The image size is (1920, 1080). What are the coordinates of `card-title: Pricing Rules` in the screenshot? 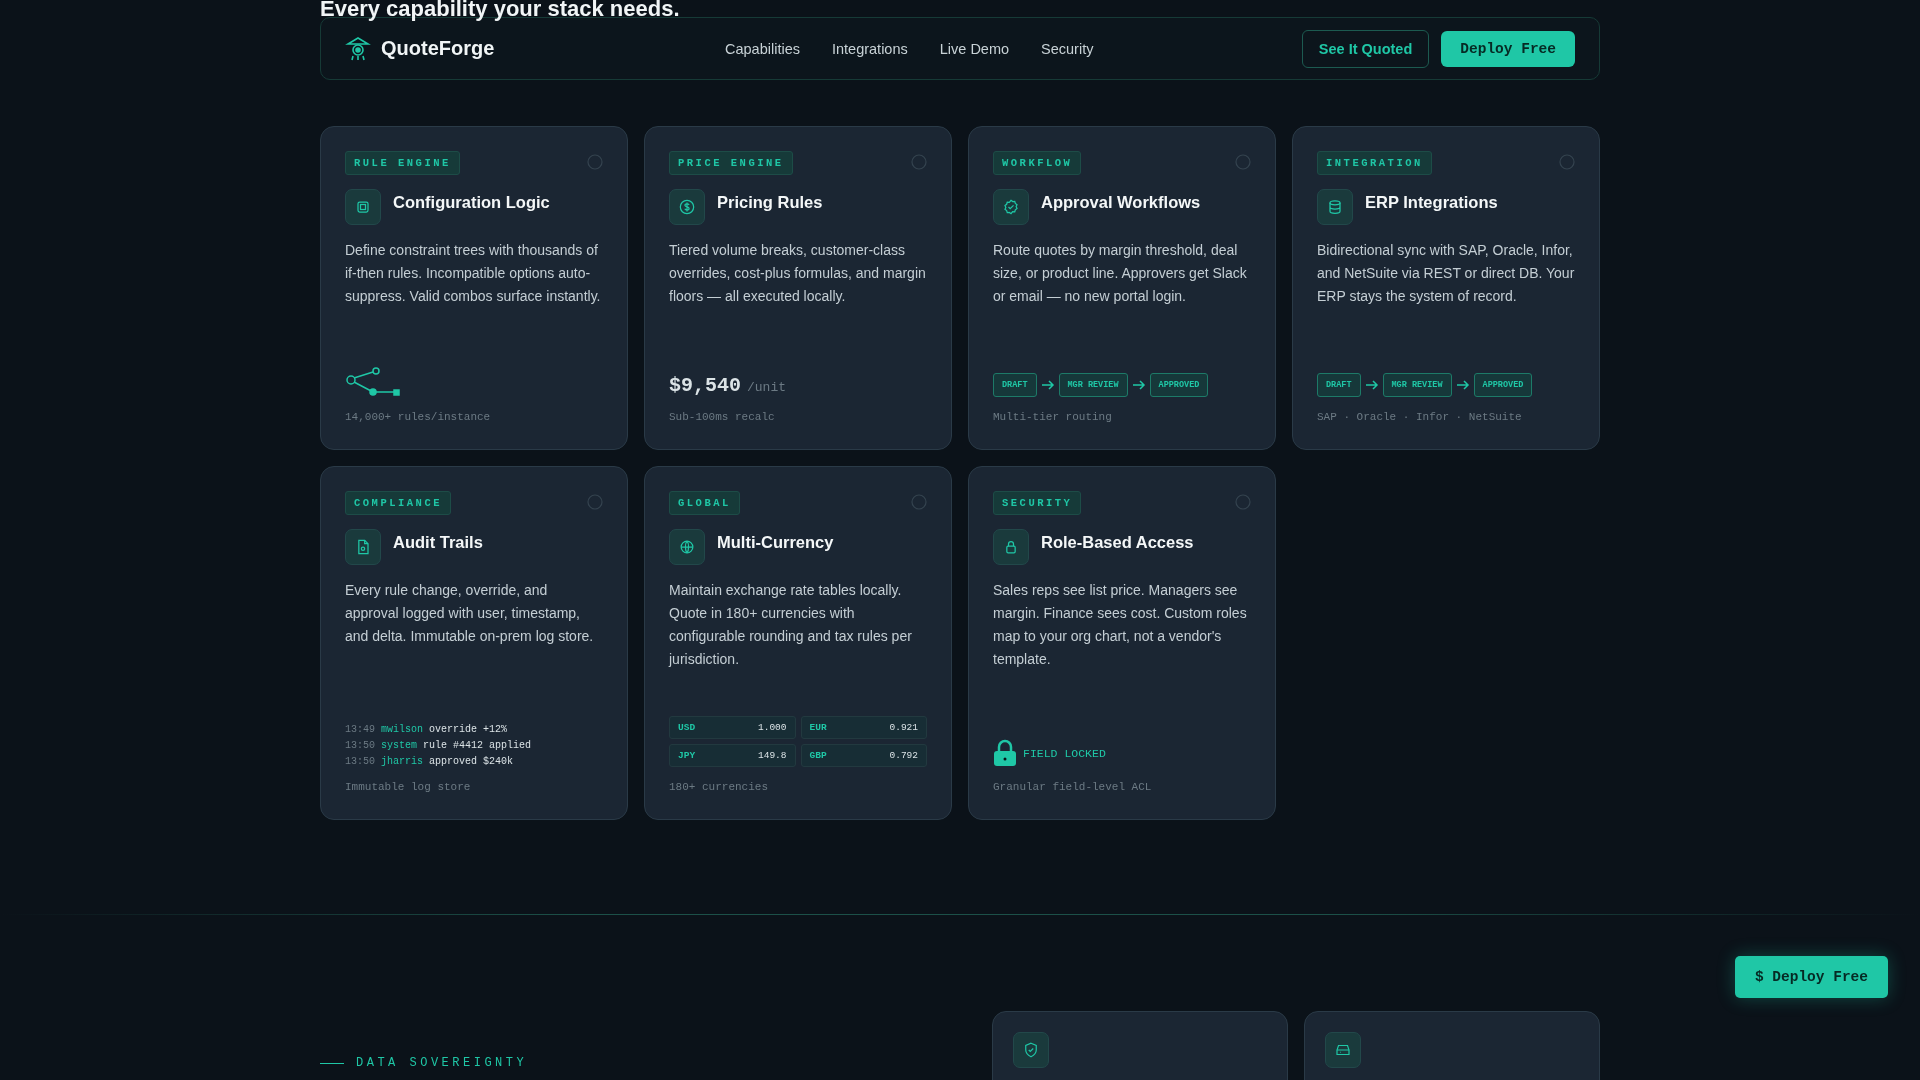 It's located at (770, 202).